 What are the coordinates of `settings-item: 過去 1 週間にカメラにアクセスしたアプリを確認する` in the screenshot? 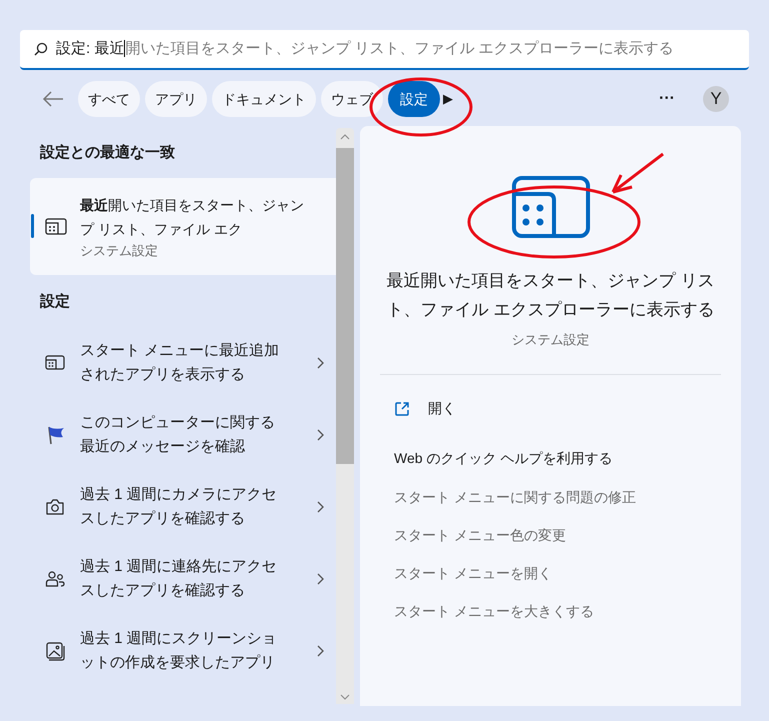 It's located at (183, 507).